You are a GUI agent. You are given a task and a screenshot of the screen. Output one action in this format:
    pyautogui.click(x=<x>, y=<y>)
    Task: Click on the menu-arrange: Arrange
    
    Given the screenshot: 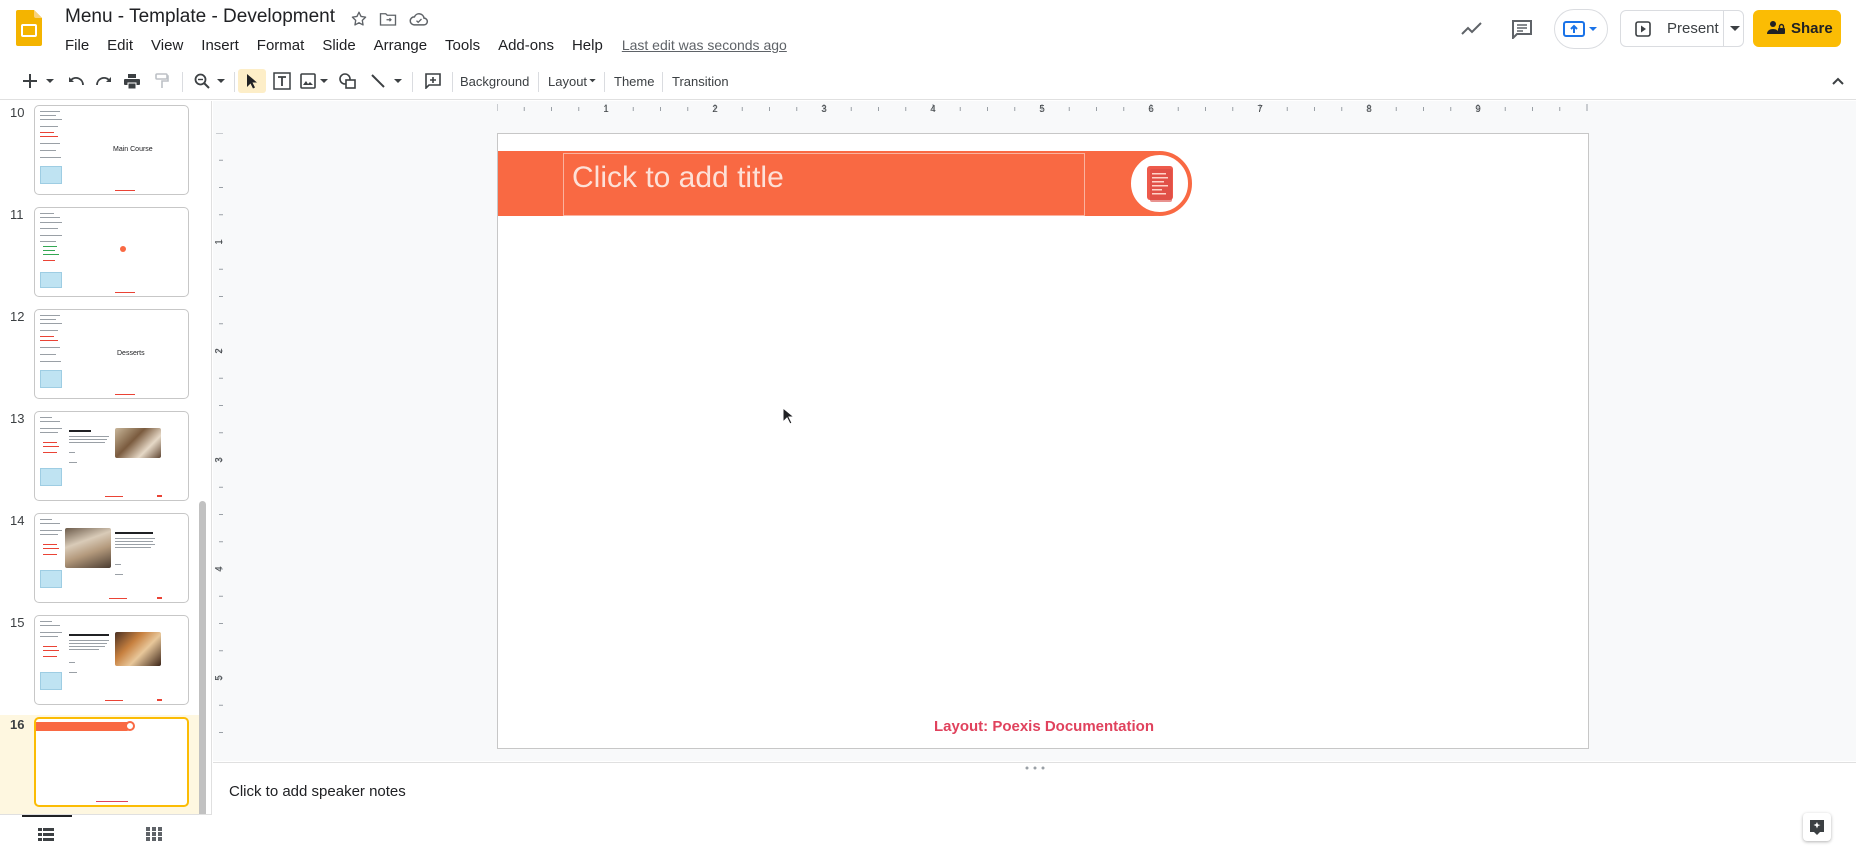 What is the action you would take?
    pyautogui.click(x=400, y=45)
    